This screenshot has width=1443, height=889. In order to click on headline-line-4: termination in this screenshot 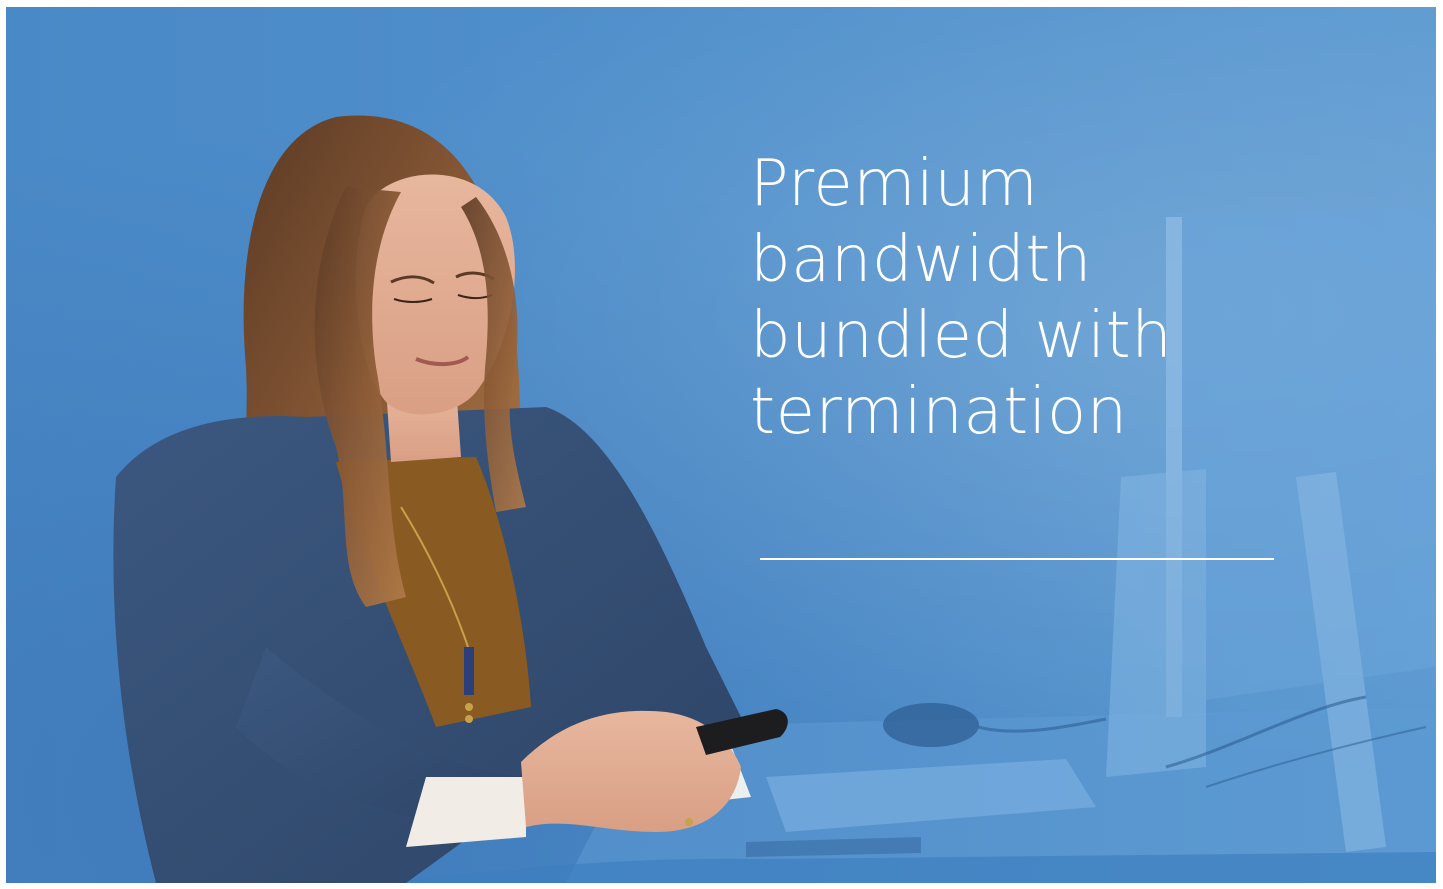, I will do `click(939, 412)`.